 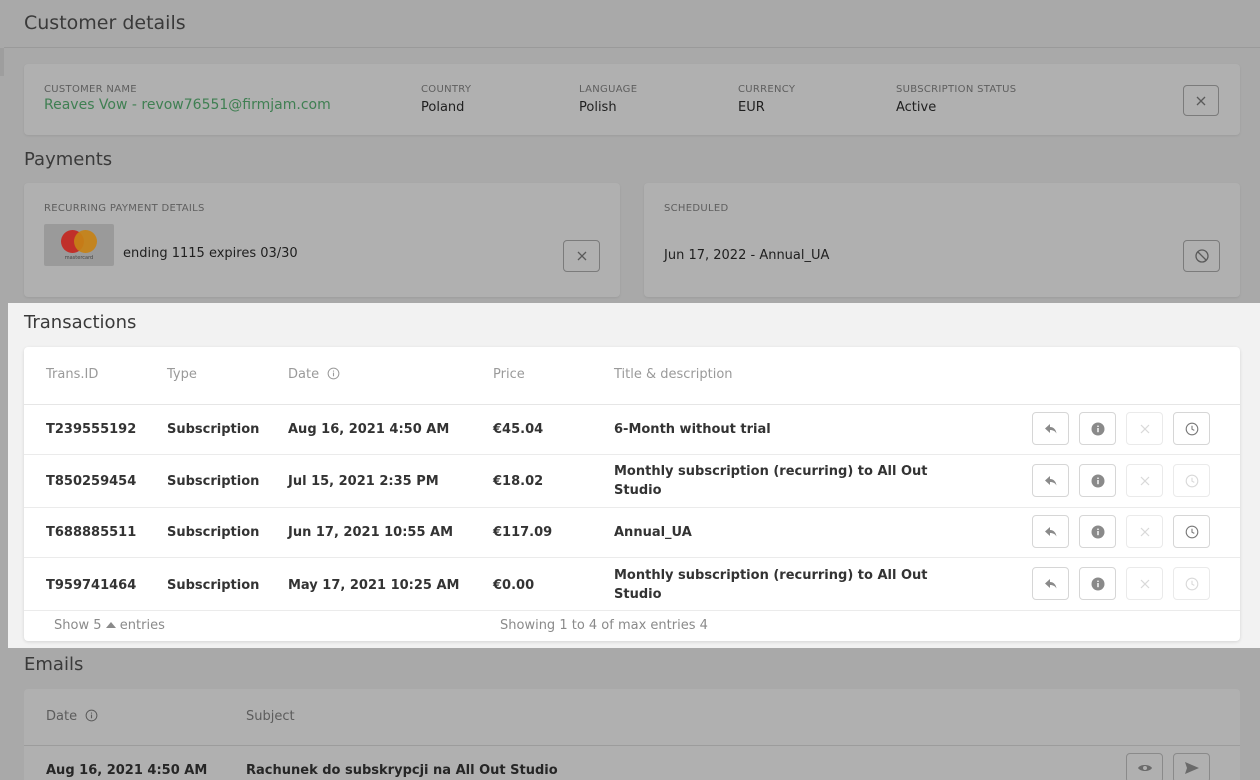 What do you see at coordinates (90, 89) in the screenshot?
I see `customer-name-label: CUSTOMER NAME` at bounding box center [90, 89].